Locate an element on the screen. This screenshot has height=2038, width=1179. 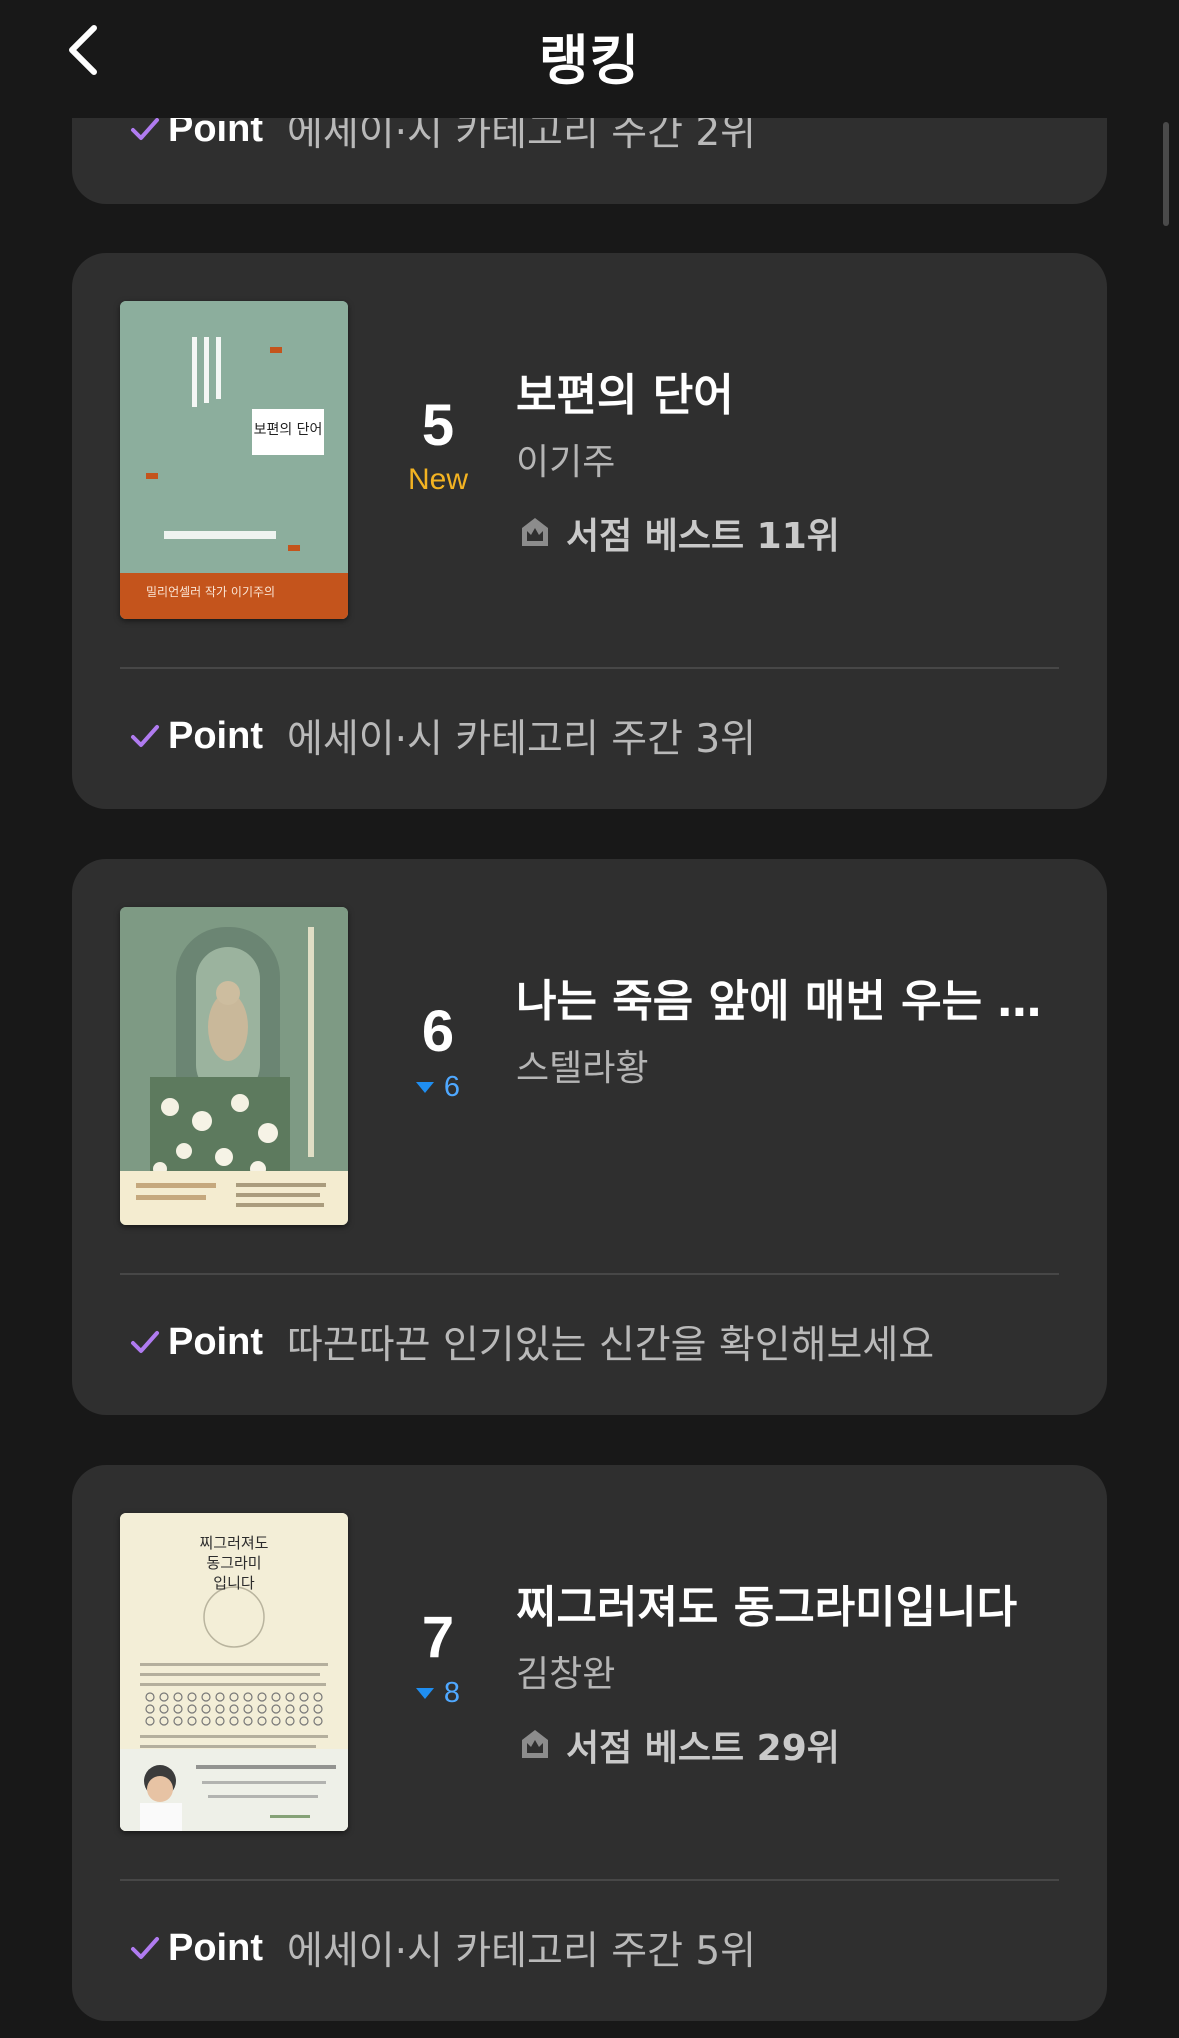
rank-change-value: 8 is located at coordinates (452, 1693).